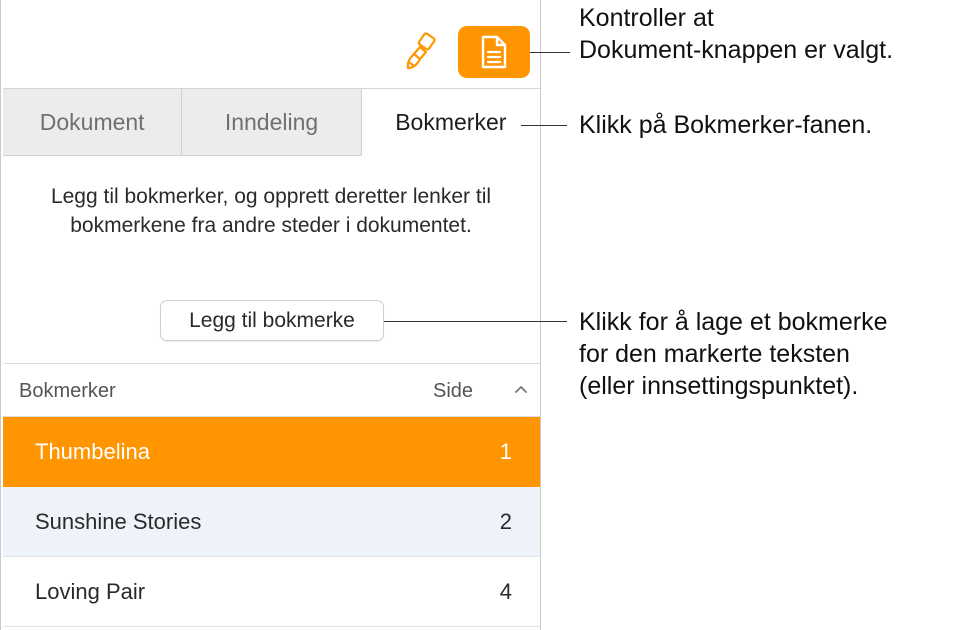 This screenshot has height=630, width=955. What do you see at coordinates (475, 321) in the screenshot?
I see `callout-leader-add` at bounding box center [475, 321].